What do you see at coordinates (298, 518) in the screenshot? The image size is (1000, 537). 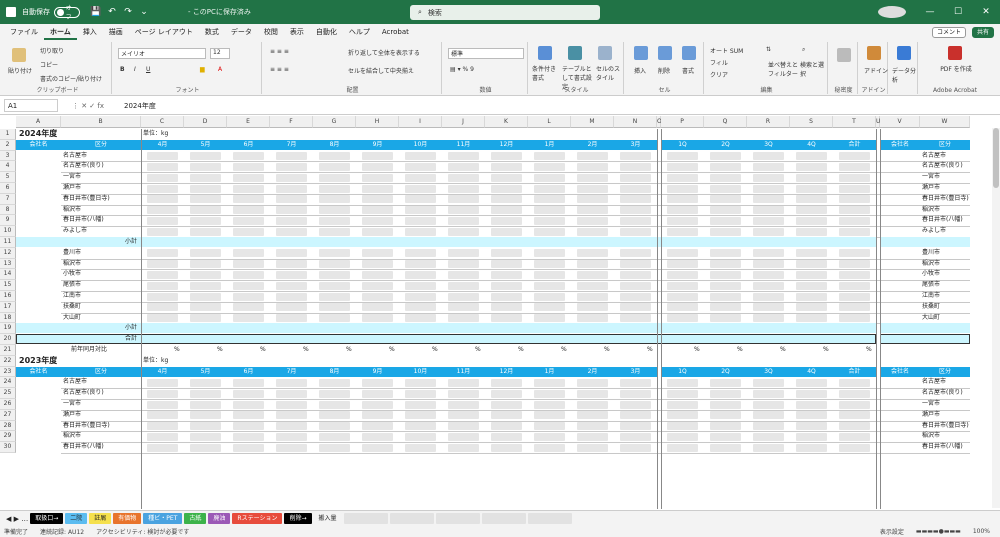 I see `sheet-tab: 削除→` at bounding box center [298, 518].